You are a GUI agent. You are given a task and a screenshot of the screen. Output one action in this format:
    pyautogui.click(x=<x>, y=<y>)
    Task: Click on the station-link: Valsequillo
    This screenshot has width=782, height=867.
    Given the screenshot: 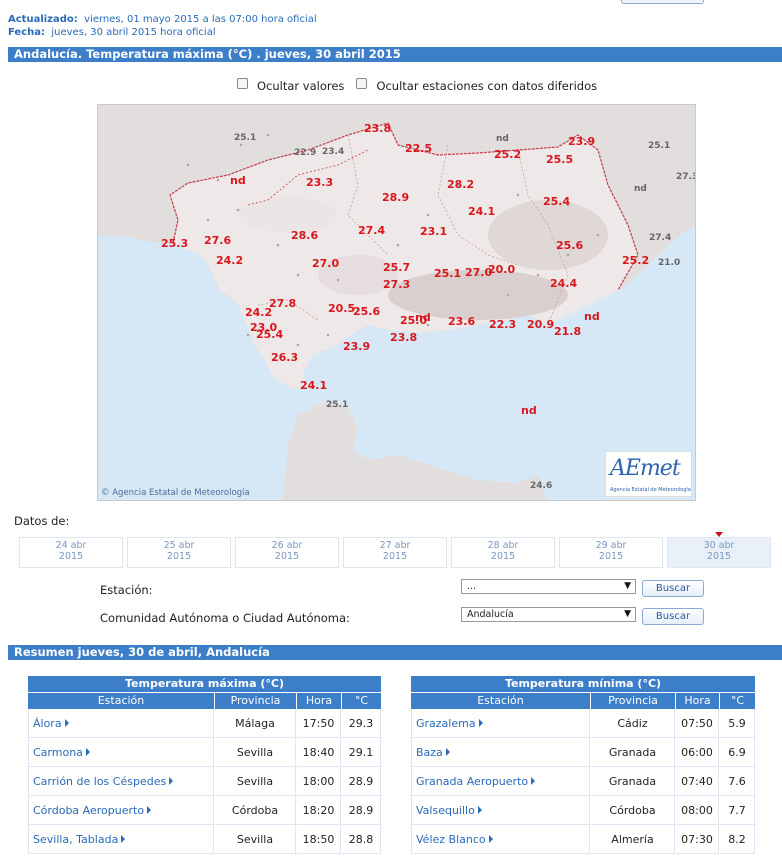 What is the action you would take?
    pyautogui.click(x=500, y=810)
    